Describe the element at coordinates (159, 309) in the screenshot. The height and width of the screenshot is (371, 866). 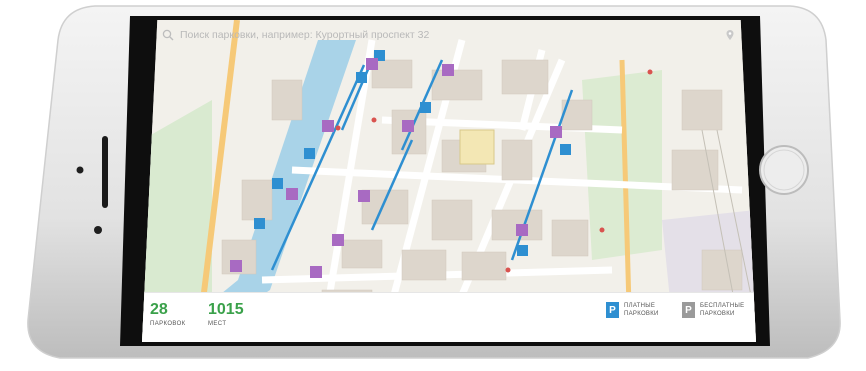
I see `stat-parkings-value: 28` at that location.